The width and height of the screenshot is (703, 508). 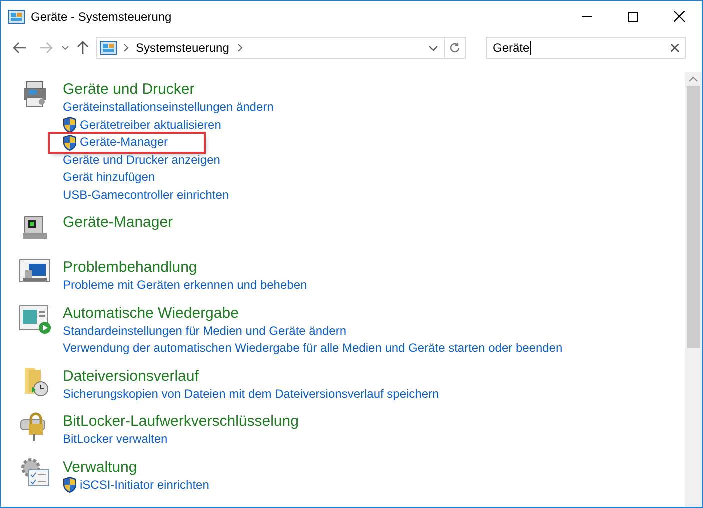 I want to click on task-link: Standardeinstellungen für Medien und Geräte ändern, so click(x=205, y=331).